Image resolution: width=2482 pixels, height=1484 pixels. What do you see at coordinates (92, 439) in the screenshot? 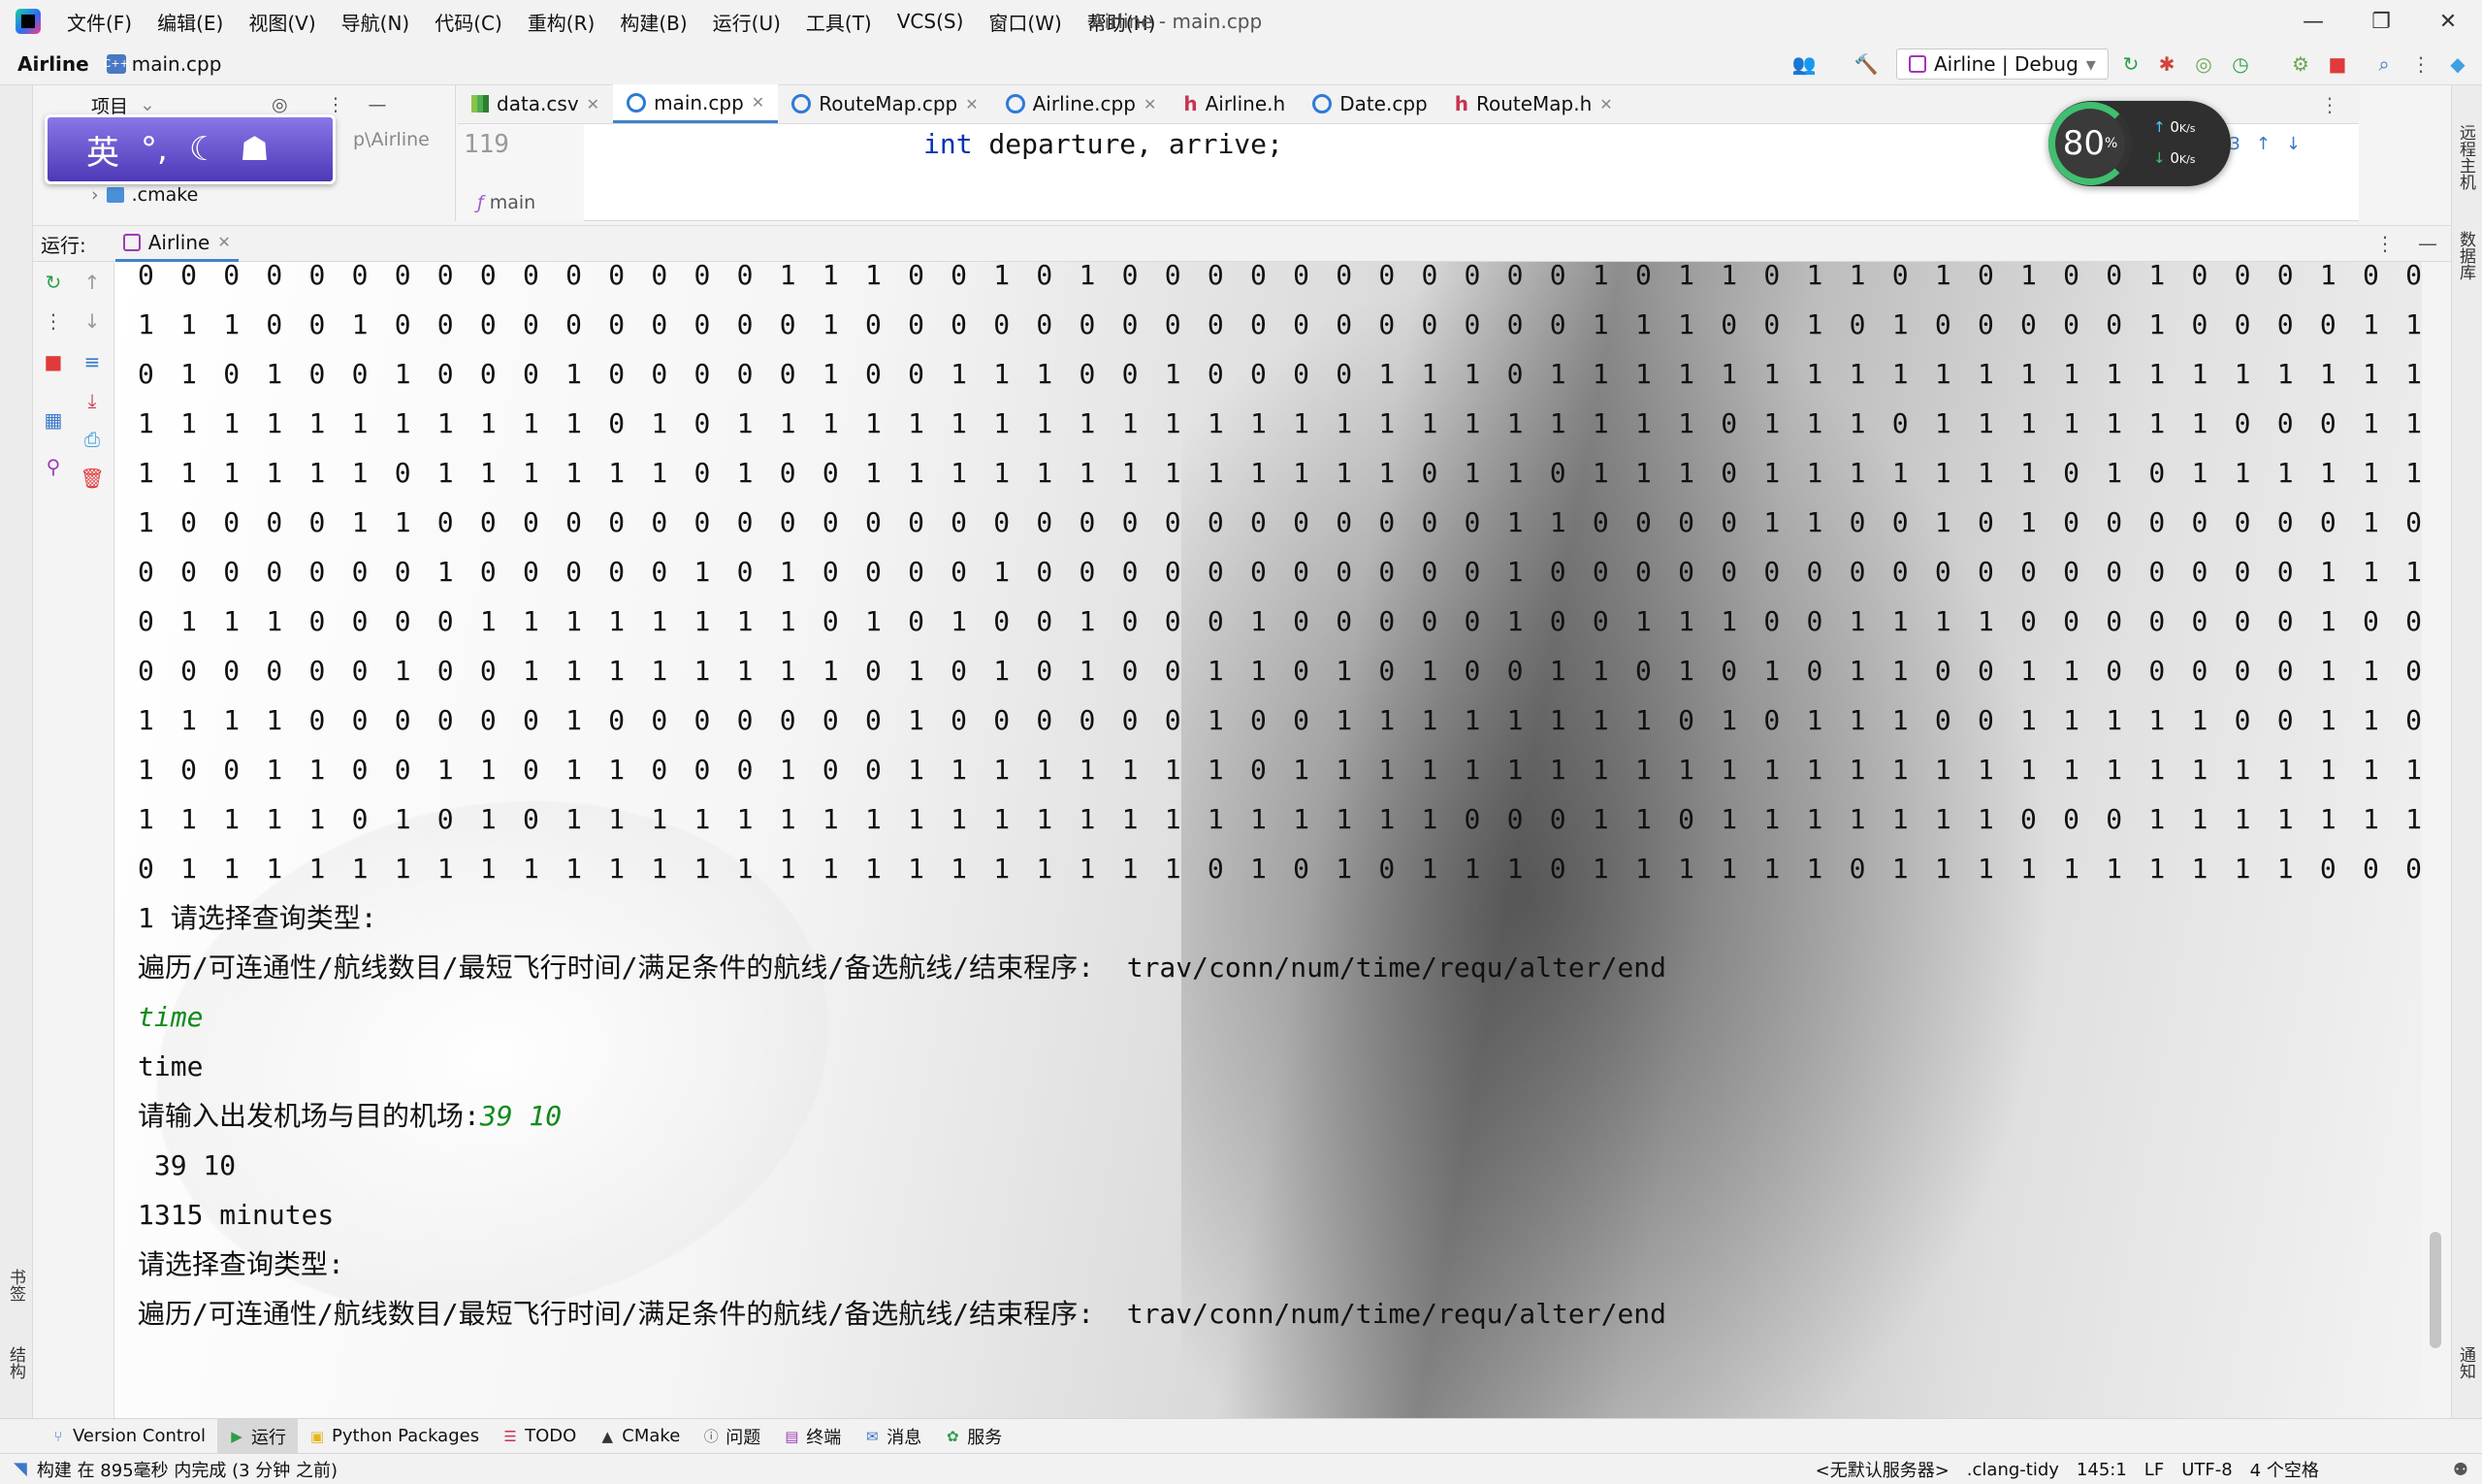
I see `print-icon: ⎙` at bounding box center [92, 439].